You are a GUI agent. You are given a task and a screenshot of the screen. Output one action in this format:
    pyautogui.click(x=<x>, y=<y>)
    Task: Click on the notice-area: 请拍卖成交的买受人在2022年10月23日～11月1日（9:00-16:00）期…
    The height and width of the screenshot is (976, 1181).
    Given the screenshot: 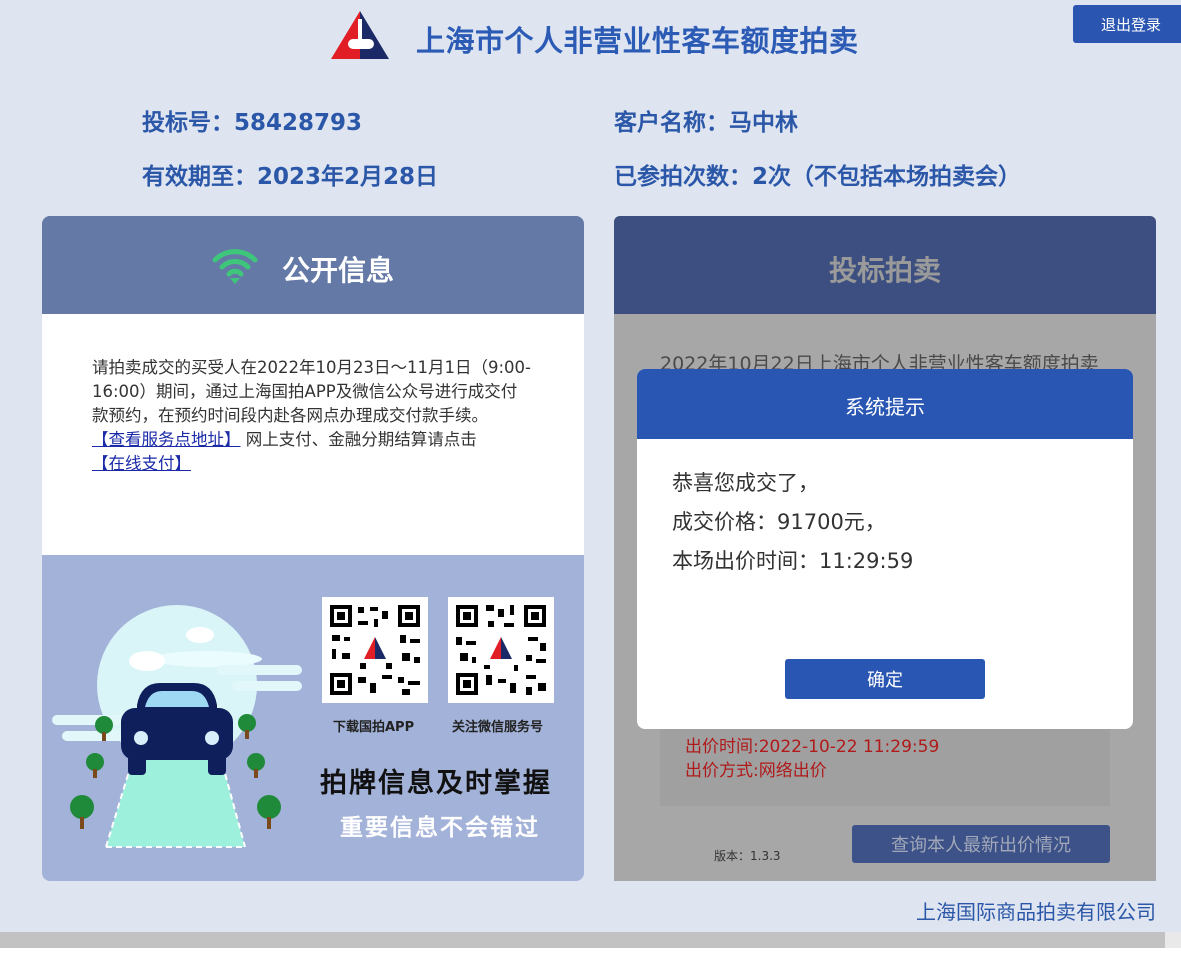 What is the action you would take?
    pyautogui.click(x=313, y=434)
    